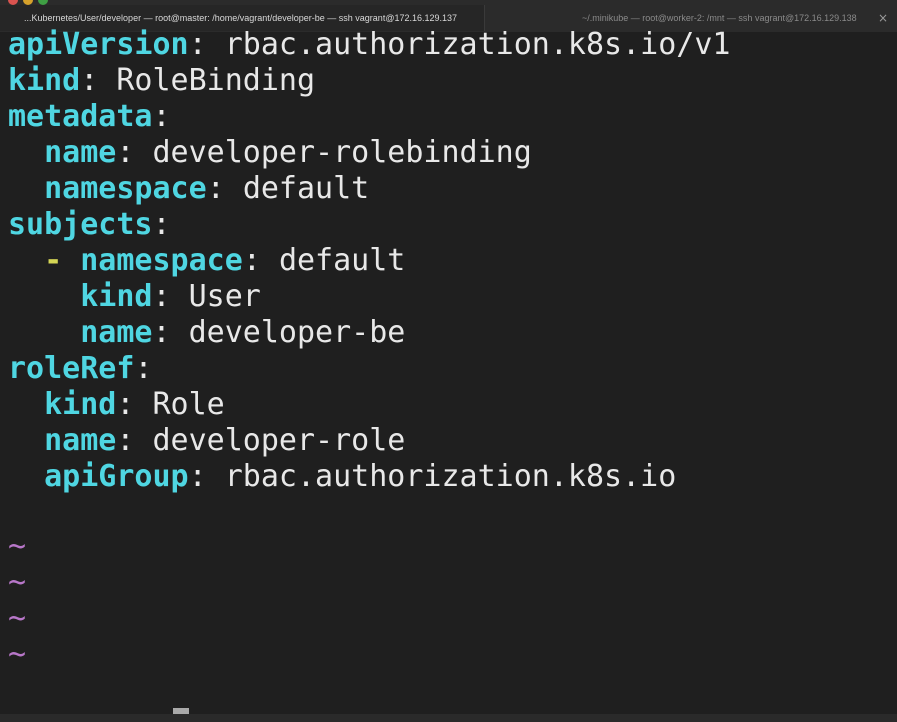 The width and height of the screenshot is (897, 722). Describe the element at coordinates (216, 80) in the screenshot. I see `yaml-value: RoleBinding` at that location.